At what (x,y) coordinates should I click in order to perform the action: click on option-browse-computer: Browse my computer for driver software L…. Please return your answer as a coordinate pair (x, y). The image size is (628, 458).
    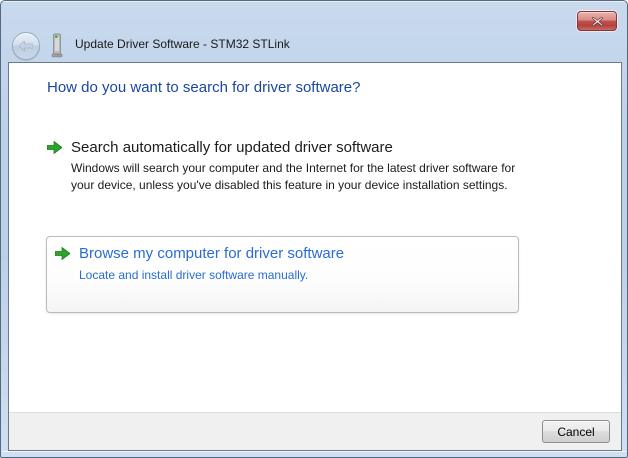
    Looking at the image, I should click on (282, 274).